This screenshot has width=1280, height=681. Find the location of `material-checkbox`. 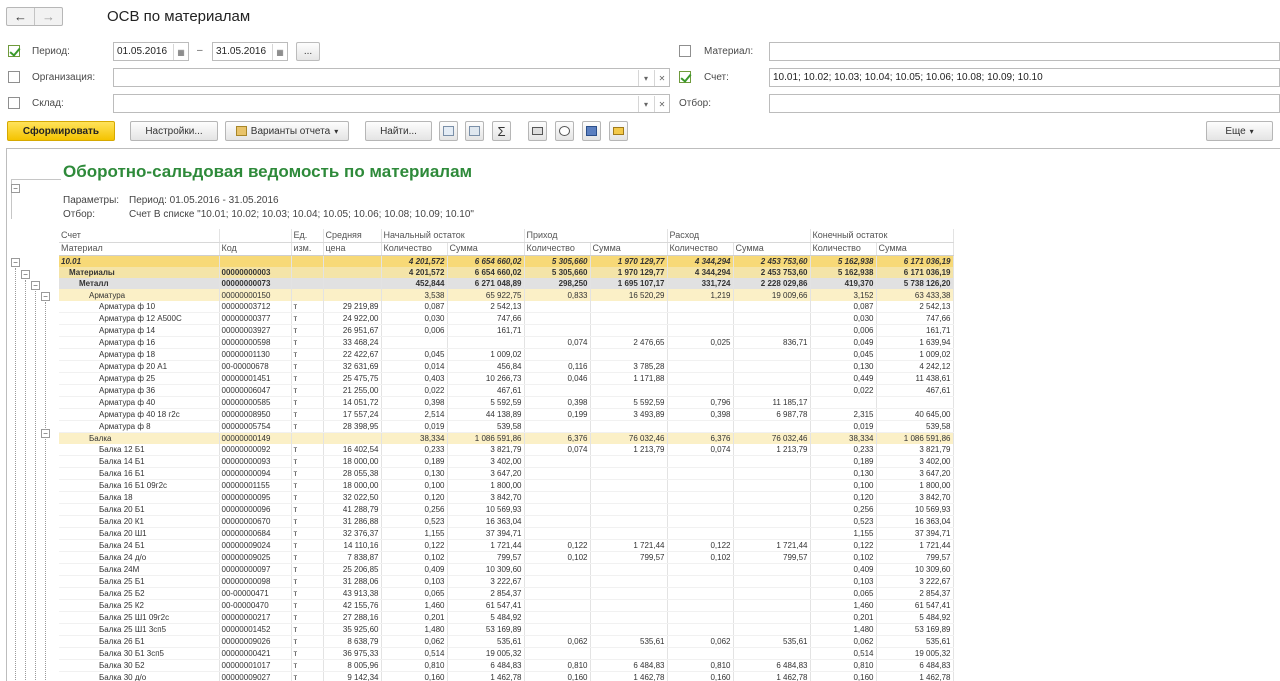

material-checkbox is located at coordinates (685, 51).